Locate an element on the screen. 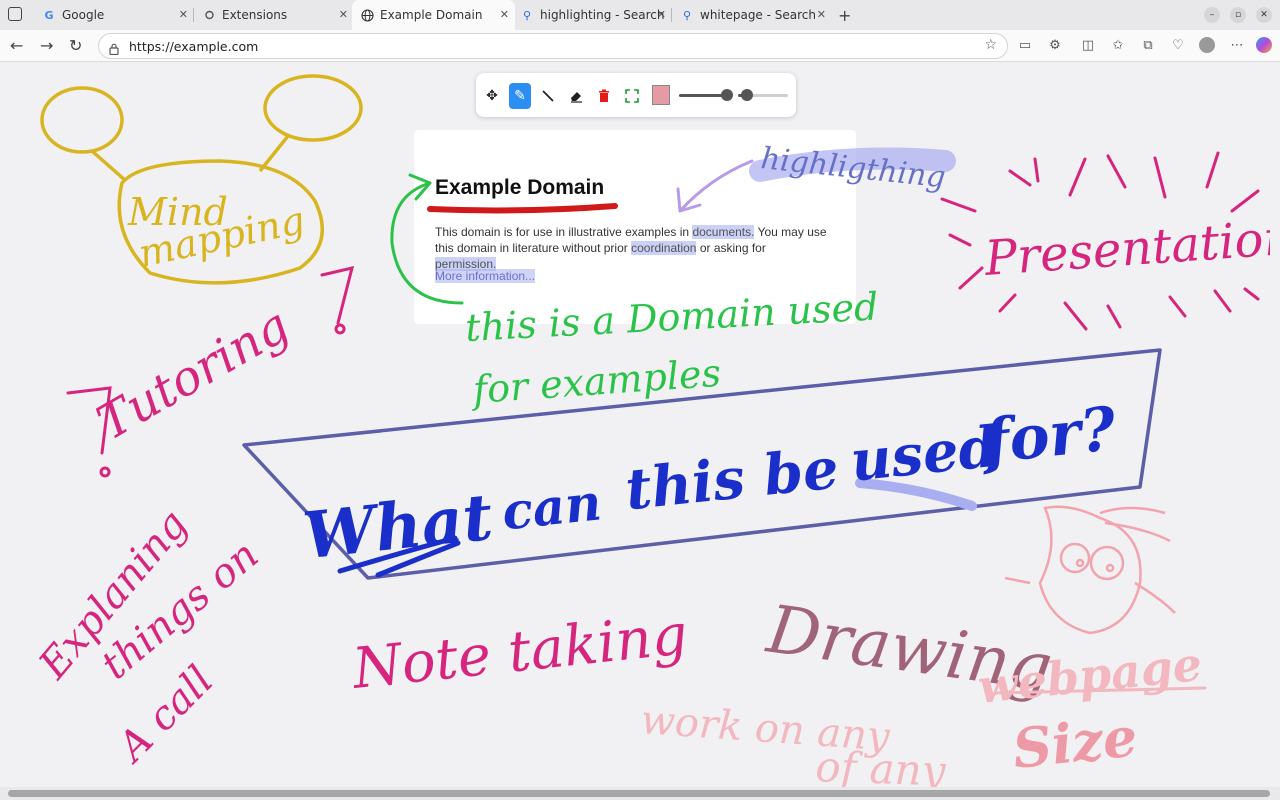  brush-size-slider is located at coordinates (727, 95).